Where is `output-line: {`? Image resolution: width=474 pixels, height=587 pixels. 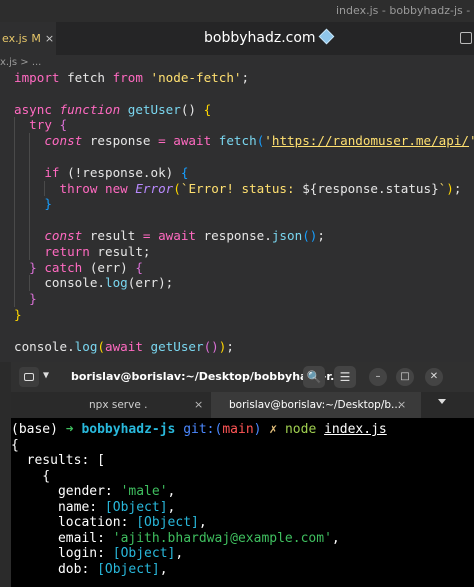
output-line: { is located at coordinates (15, 445).